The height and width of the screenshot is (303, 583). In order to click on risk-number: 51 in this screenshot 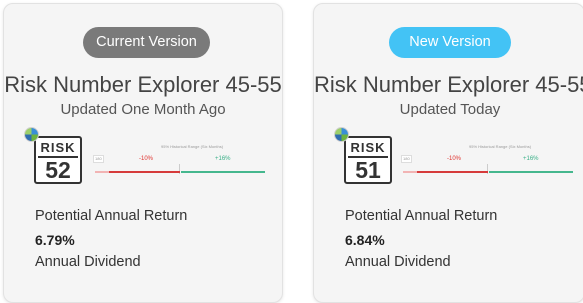, I will do `click(368, 169)`.